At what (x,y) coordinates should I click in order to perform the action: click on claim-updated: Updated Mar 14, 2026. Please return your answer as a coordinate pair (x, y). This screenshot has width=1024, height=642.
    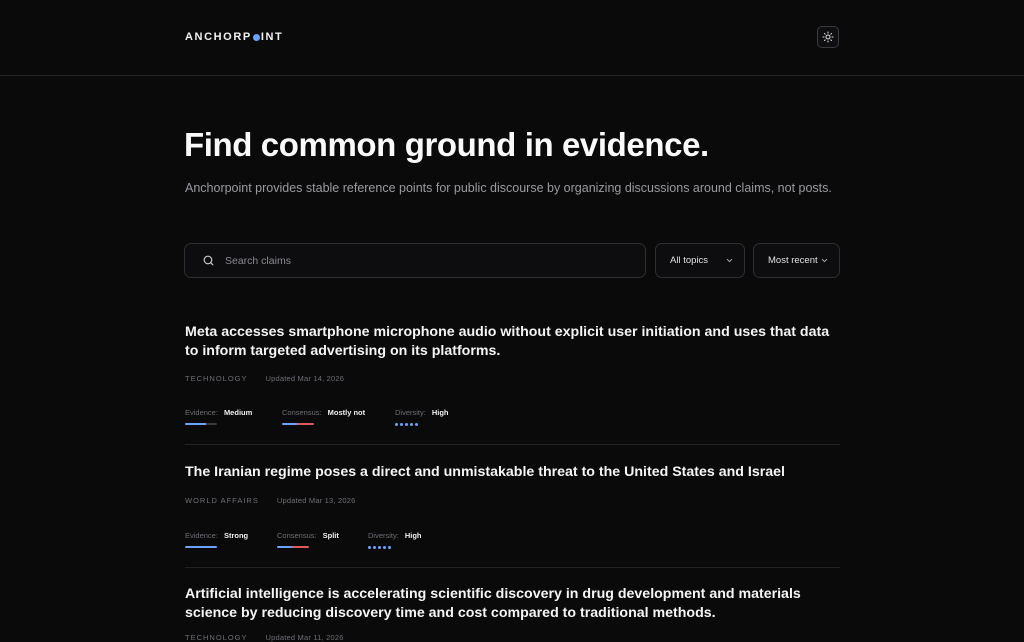
    Looking at the image, I should click on (305, 378).